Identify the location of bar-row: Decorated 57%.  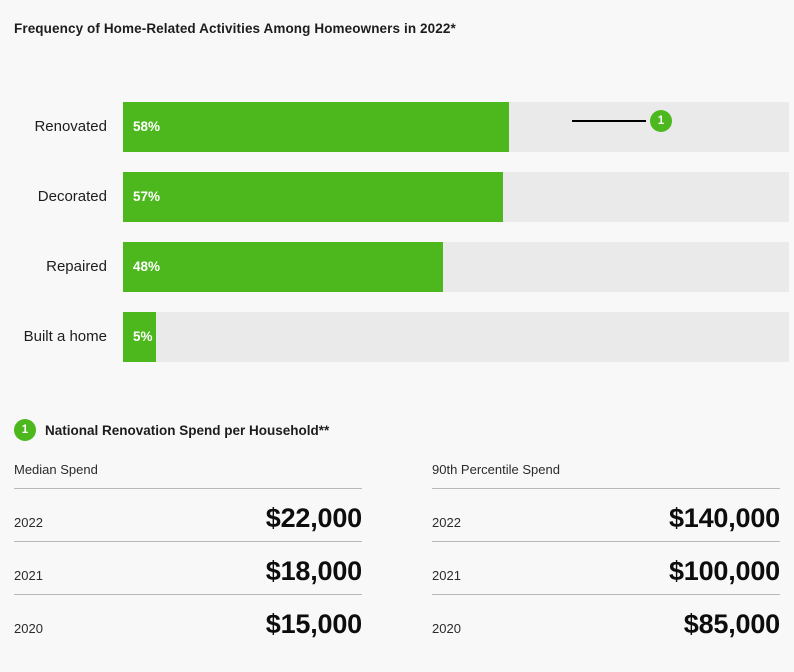
(397, 197).